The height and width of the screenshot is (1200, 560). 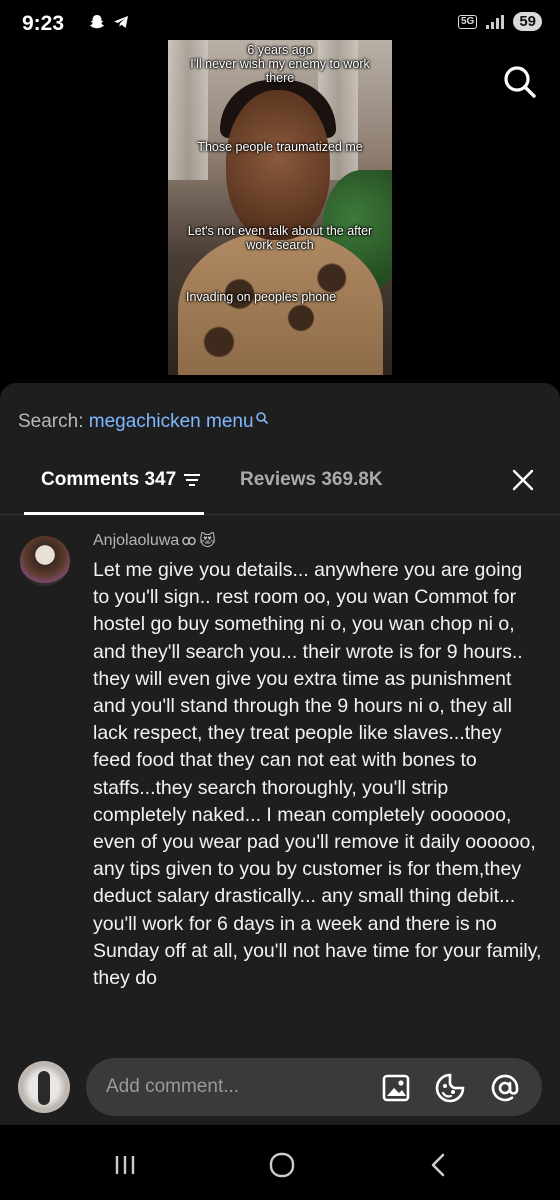 I want to click on tab-bar: Comments 347 Reviews 369.8K, so click(x=280, y=483).